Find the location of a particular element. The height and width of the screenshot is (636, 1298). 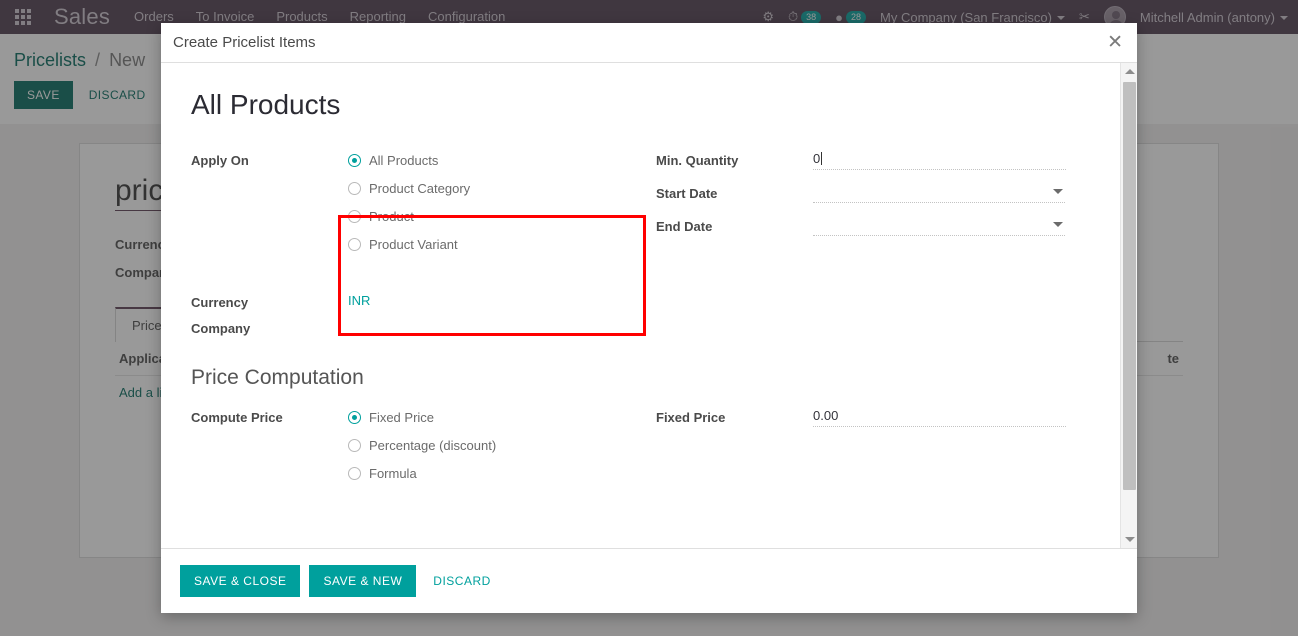

radio-all-products: All Products is located at coordinates (494, 160).